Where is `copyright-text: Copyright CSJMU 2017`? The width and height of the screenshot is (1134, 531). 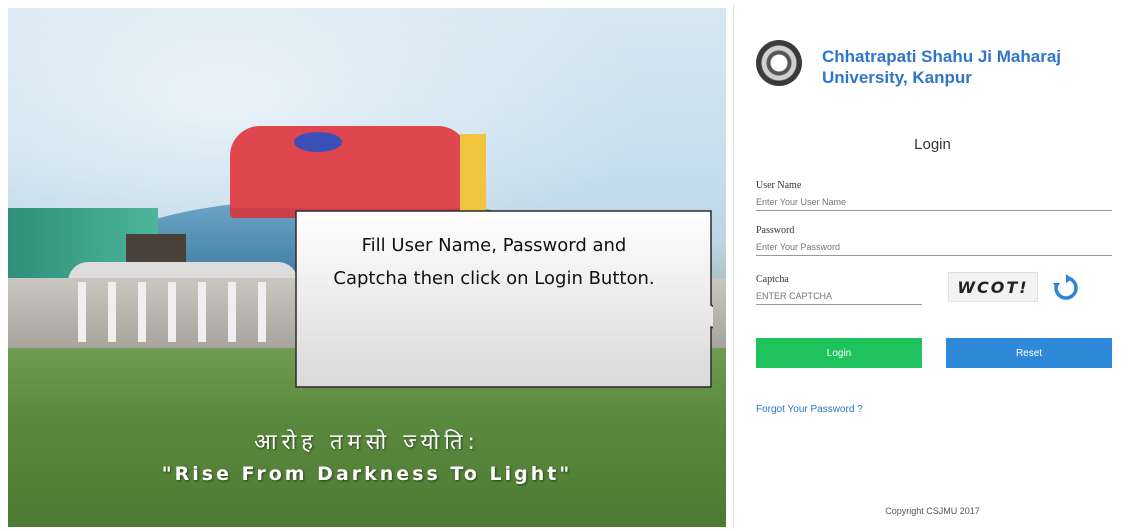
copyright-text: Copyright CSJMU 2017 is located at coordinates (932, 511).